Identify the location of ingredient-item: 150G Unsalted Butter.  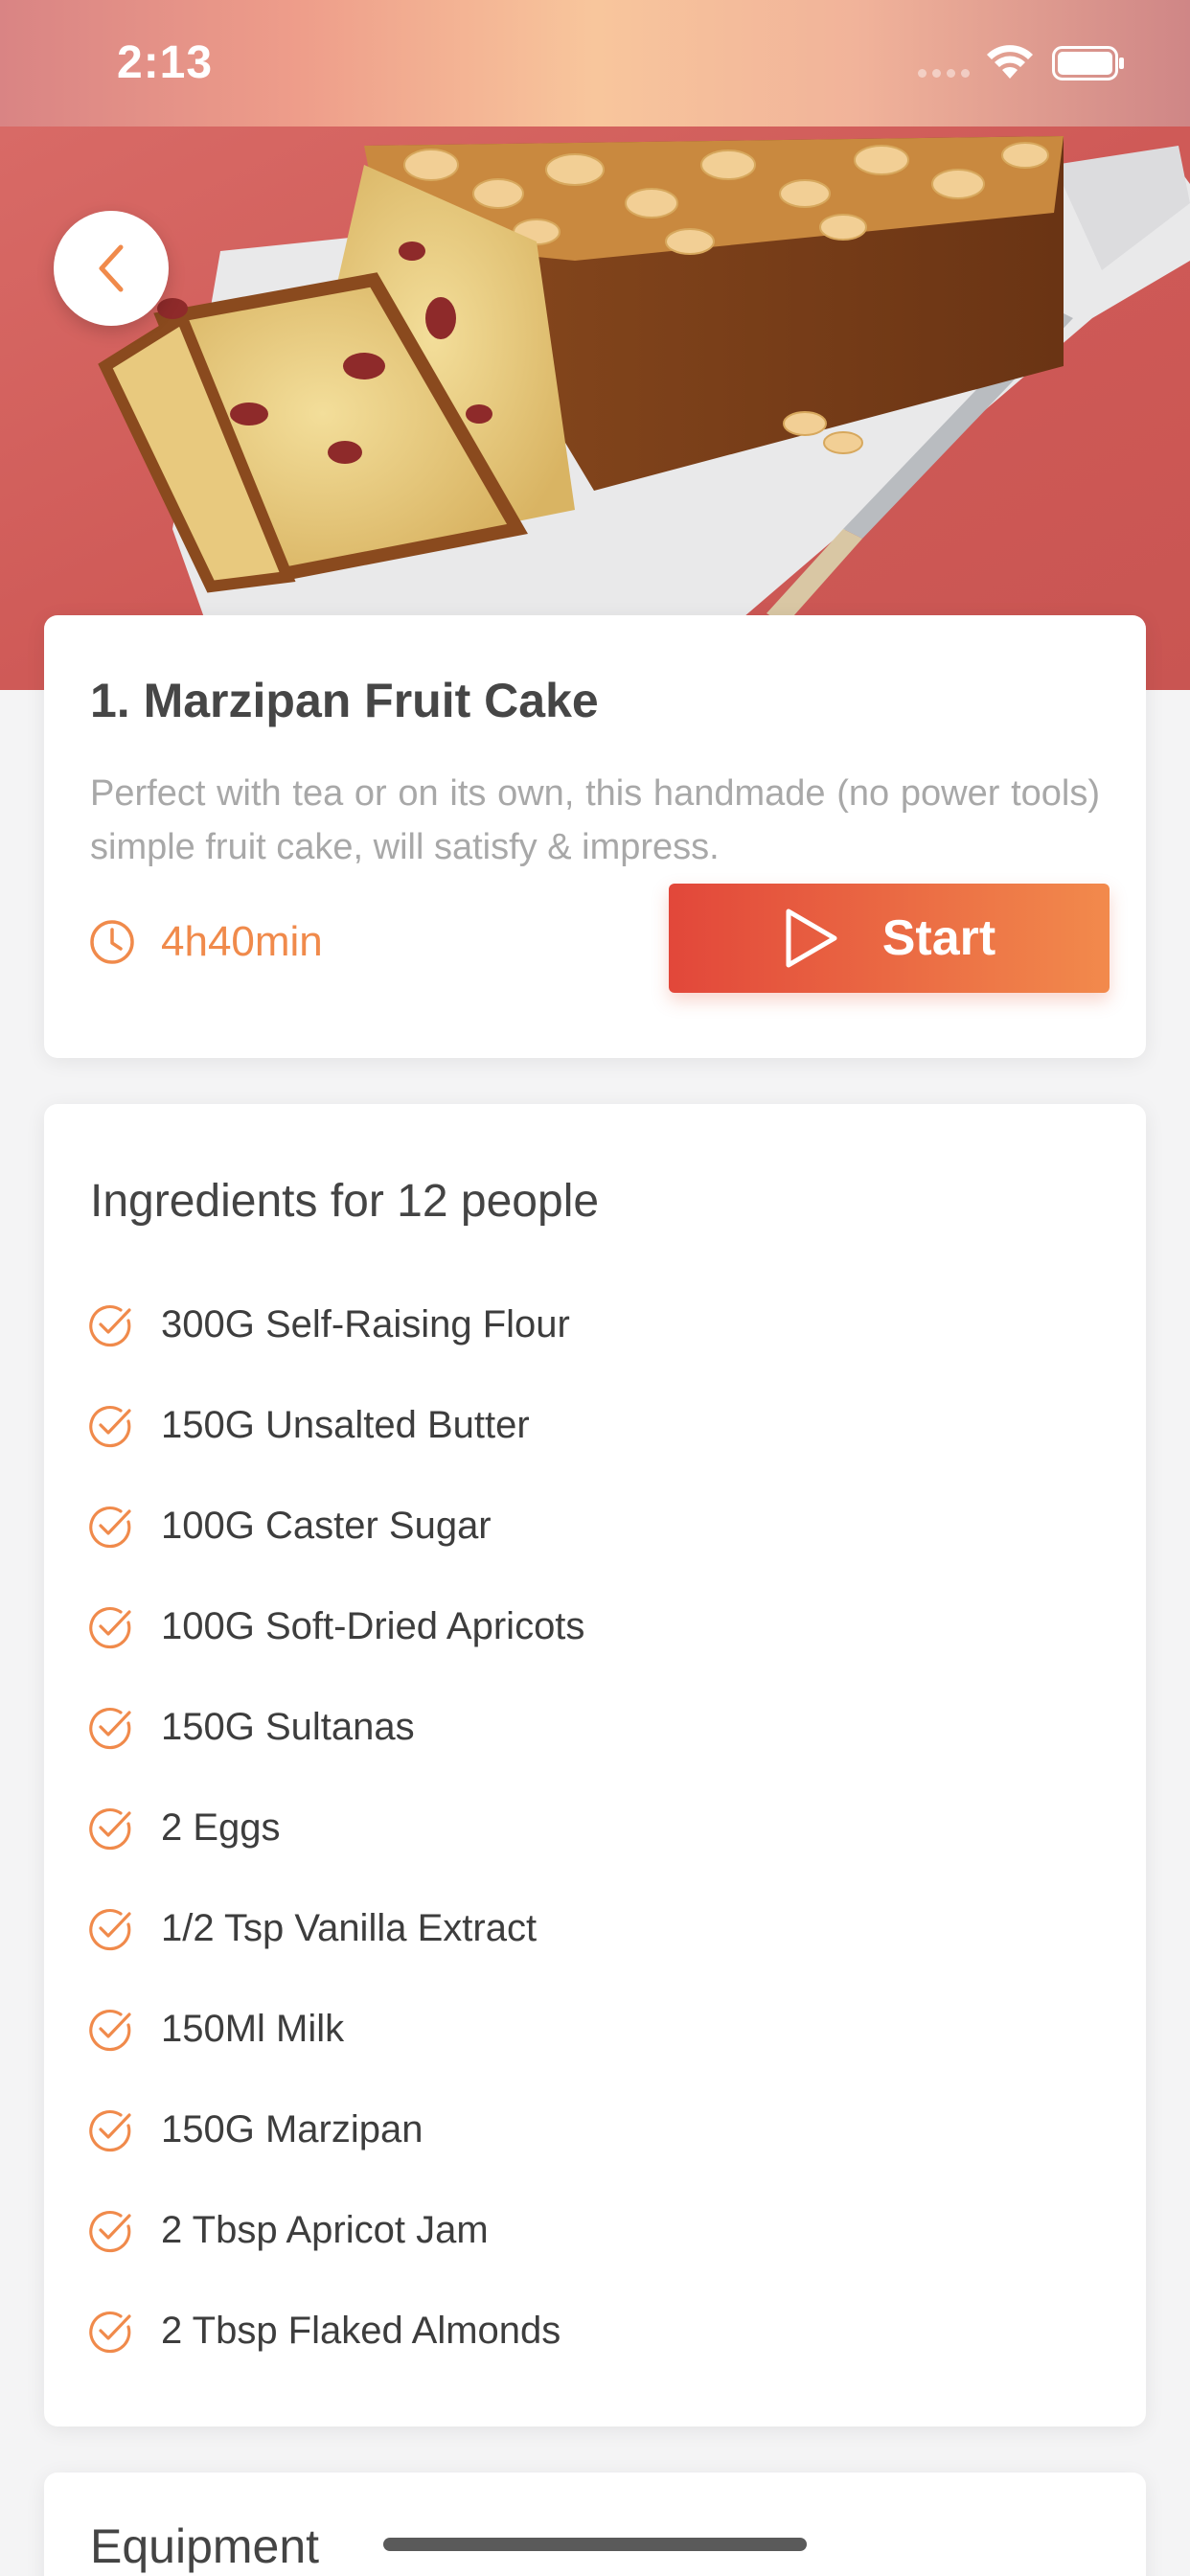
(335, 1425).